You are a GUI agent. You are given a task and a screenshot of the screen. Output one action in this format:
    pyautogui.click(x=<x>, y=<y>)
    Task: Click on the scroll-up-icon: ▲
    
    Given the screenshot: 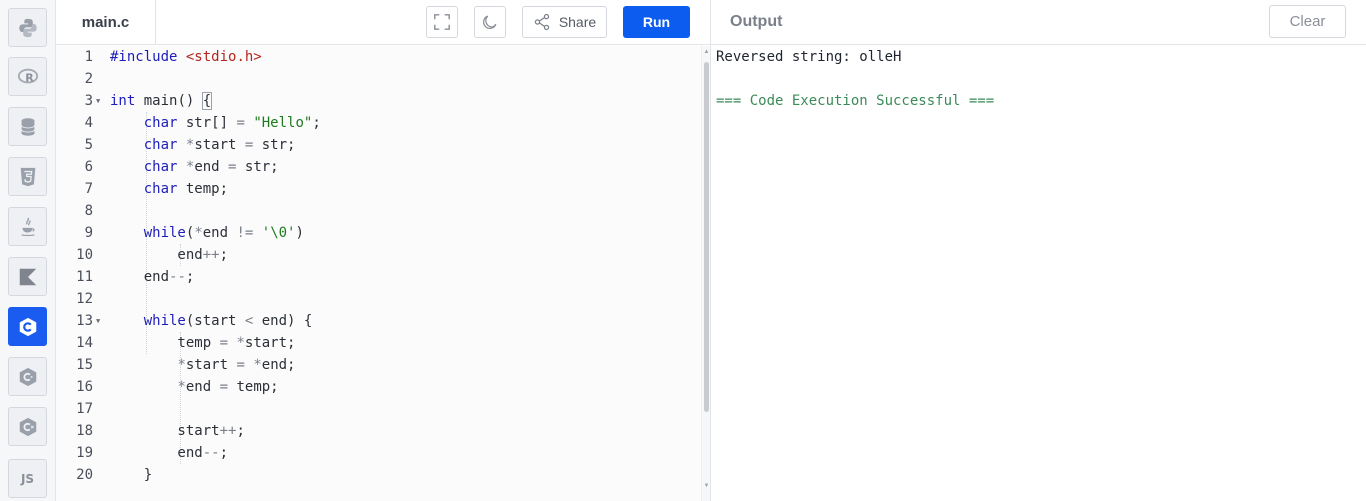 What is the action you would take?
    pyautogui.click(x=706, y=52)
    